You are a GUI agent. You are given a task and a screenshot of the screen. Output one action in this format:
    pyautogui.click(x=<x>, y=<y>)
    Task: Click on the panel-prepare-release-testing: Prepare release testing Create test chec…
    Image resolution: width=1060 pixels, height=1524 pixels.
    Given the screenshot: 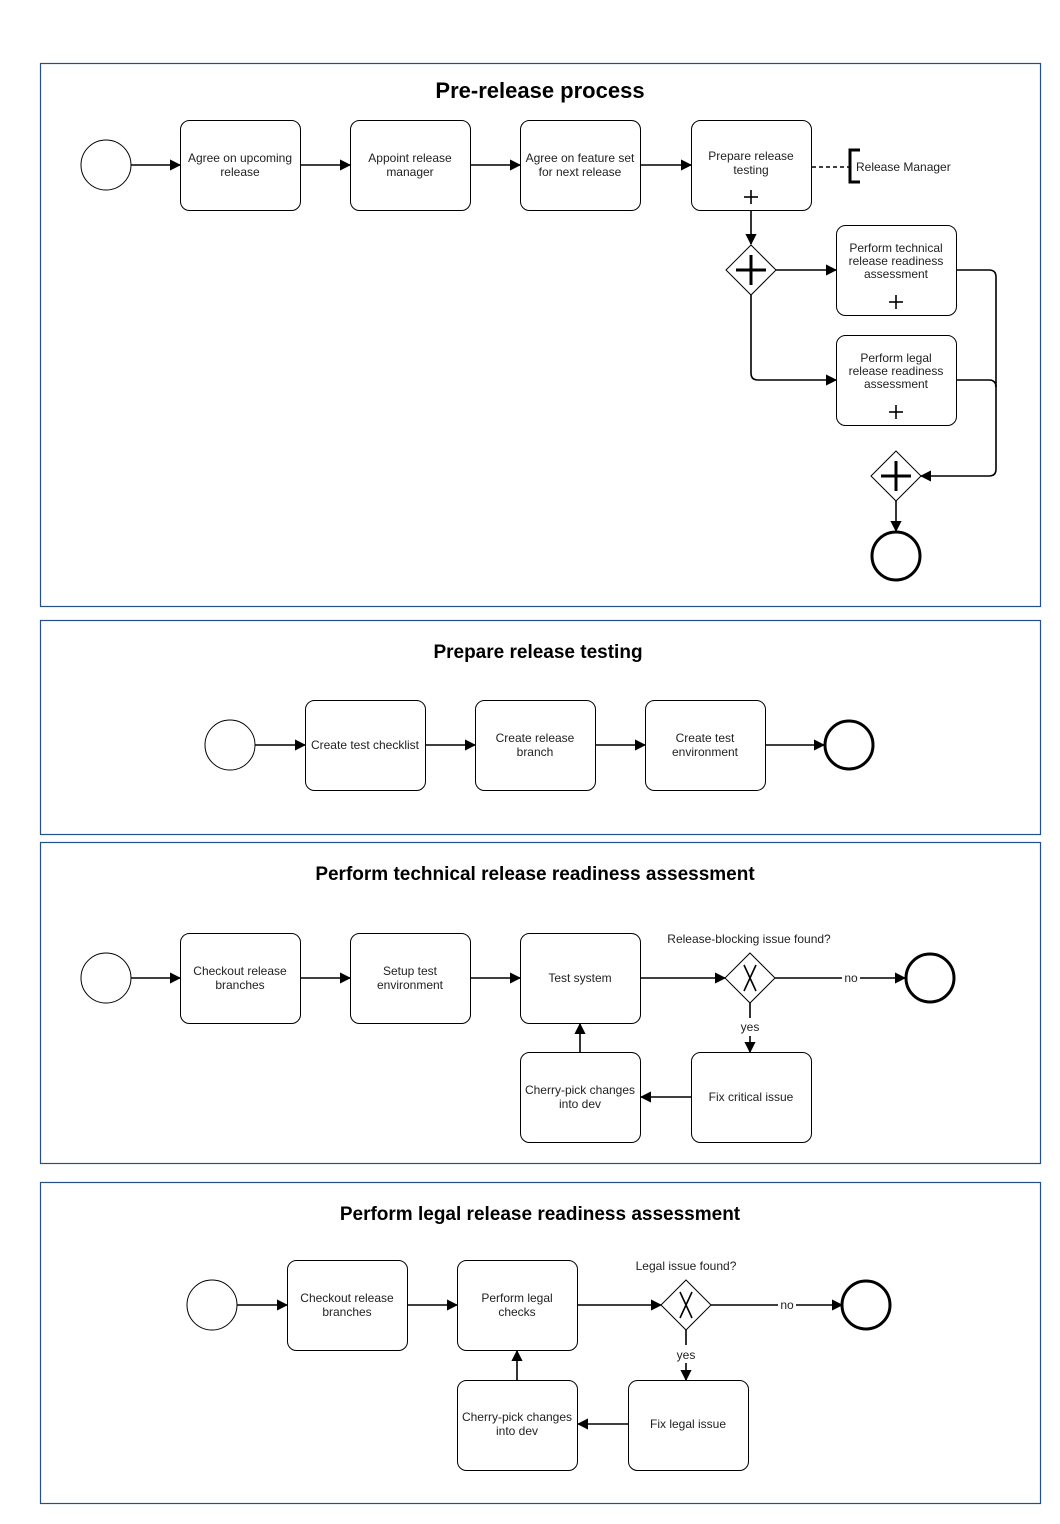 What is the action you would take?
    pyautogui.click(x=540, y=727)
    